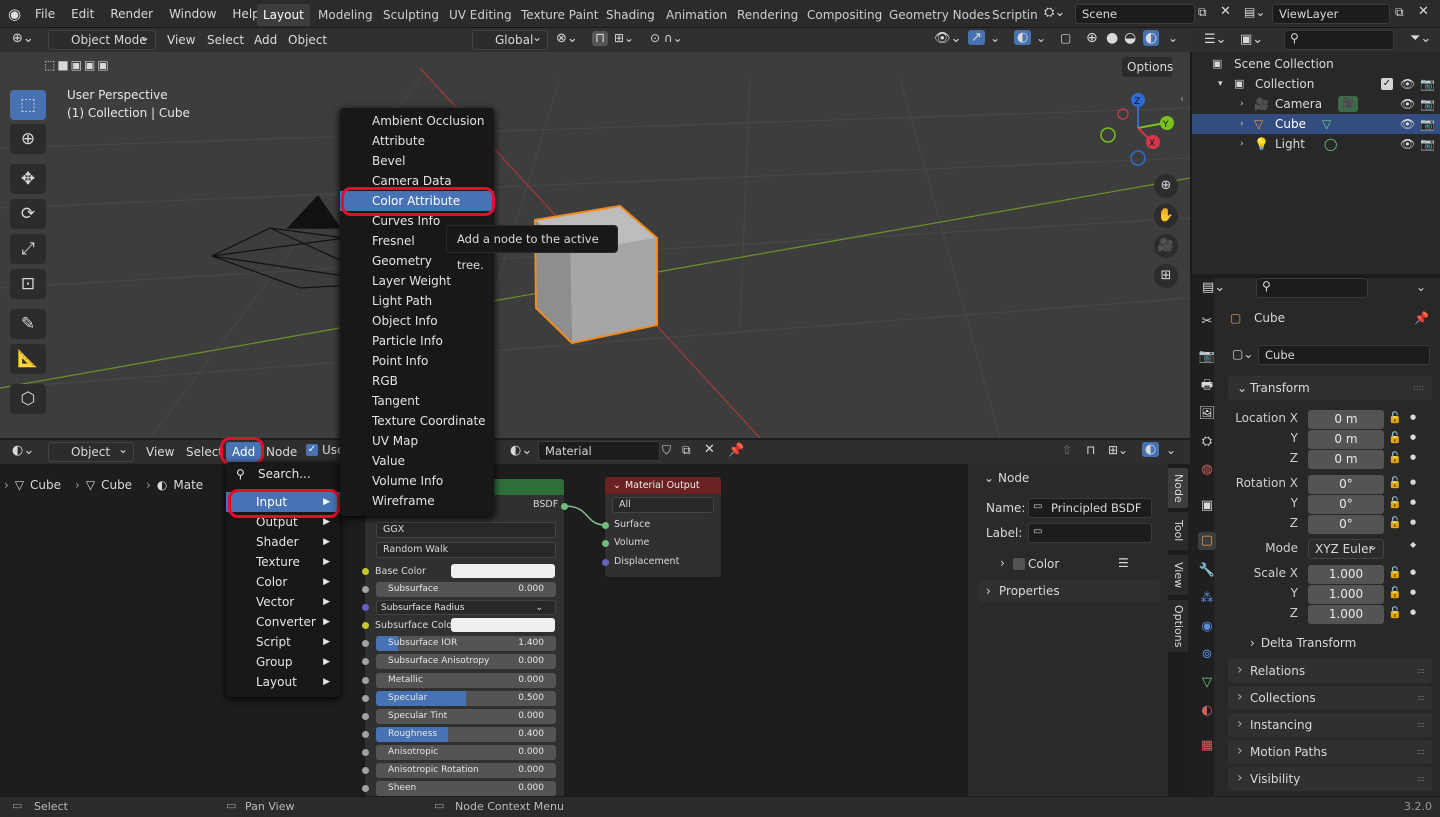  Describe the element at coordinates (1166, 276) in the screenshot. I see `ortho-grid-icon: ⊞` at that location.